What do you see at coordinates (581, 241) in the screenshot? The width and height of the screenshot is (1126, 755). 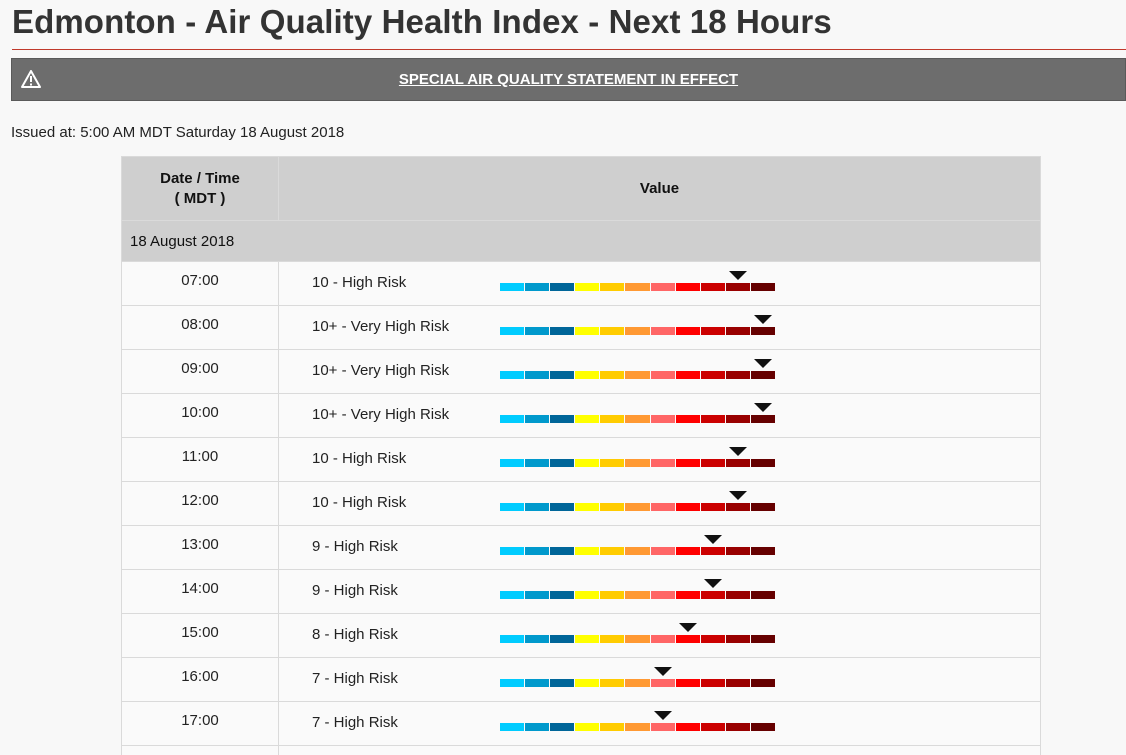 I see `date-group-label: 18 August 2018` at bounding box center [581, 241].